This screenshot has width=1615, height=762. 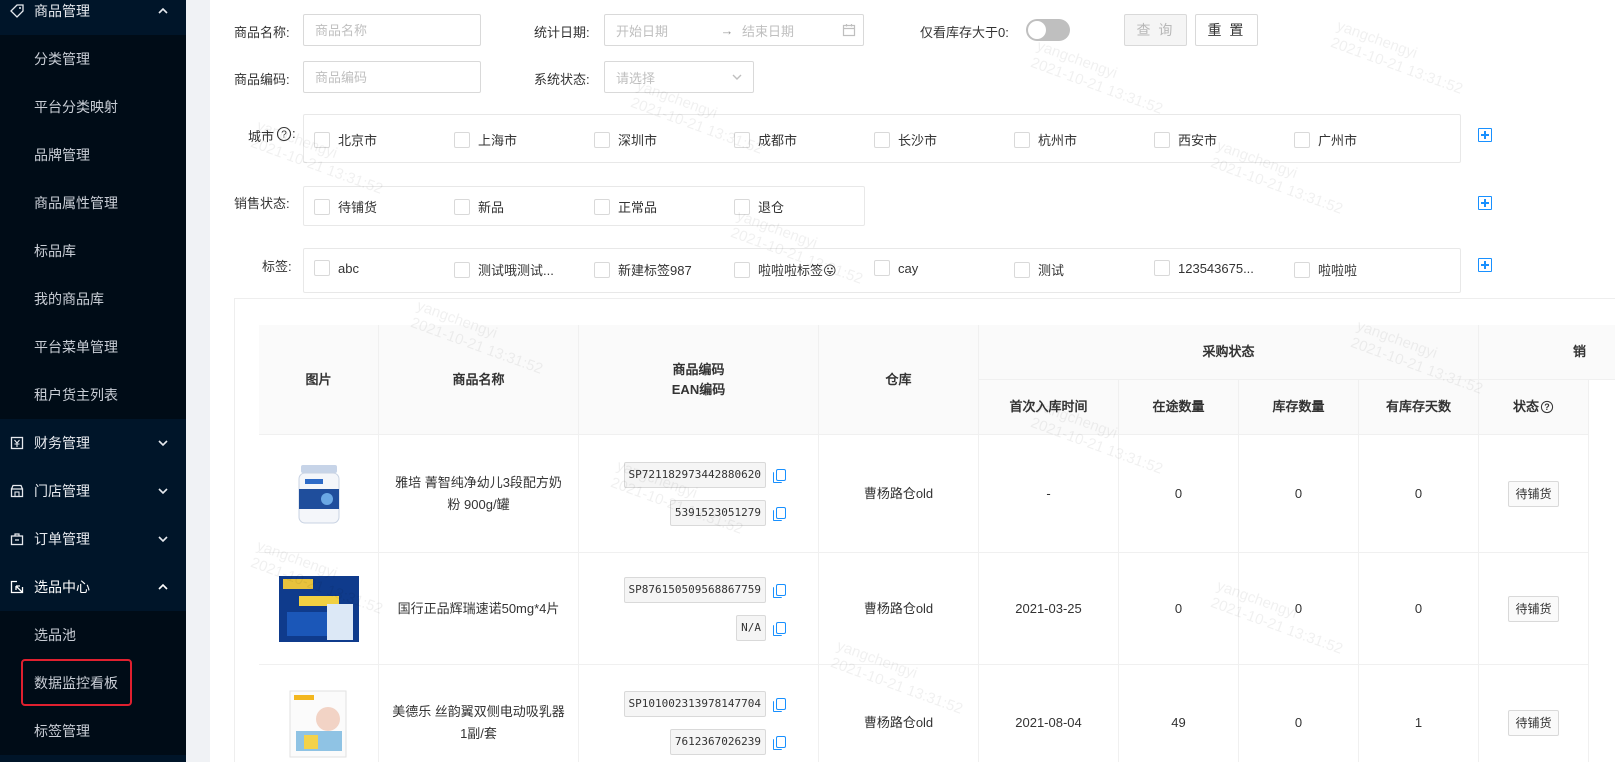 I want to click on date-range-picker: 开始日期 → 结束日期, so click(x=734, y=30).